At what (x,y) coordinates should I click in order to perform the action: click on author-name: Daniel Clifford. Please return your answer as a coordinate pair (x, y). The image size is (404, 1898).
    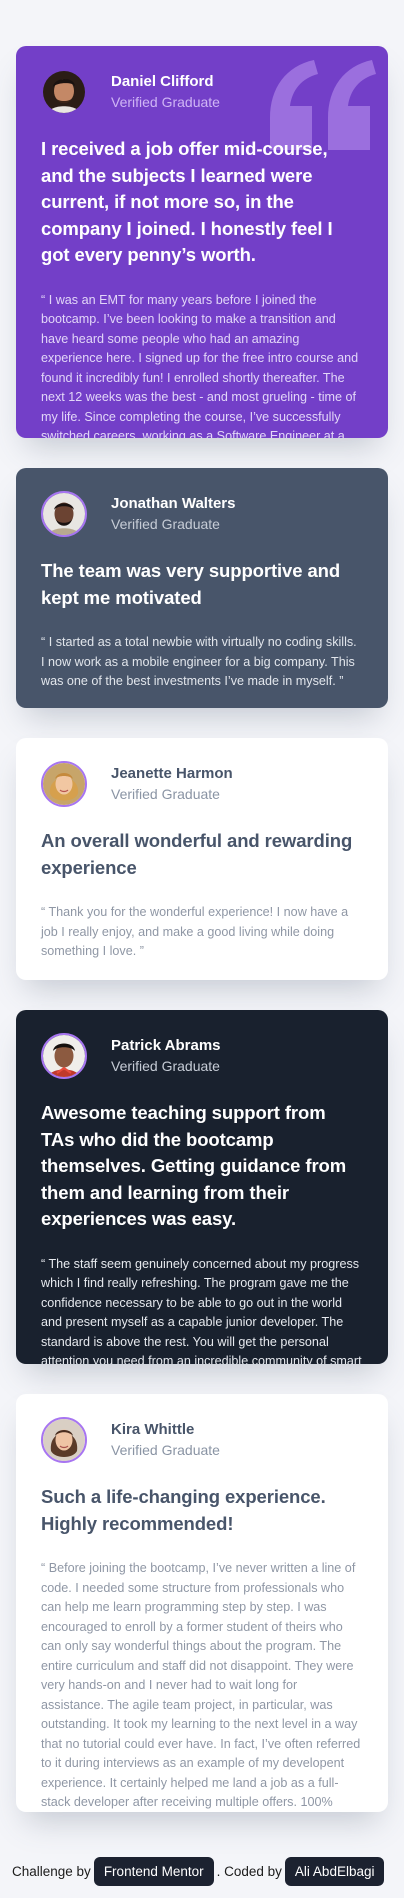
    Looking at the image, I should click on (162, 81).